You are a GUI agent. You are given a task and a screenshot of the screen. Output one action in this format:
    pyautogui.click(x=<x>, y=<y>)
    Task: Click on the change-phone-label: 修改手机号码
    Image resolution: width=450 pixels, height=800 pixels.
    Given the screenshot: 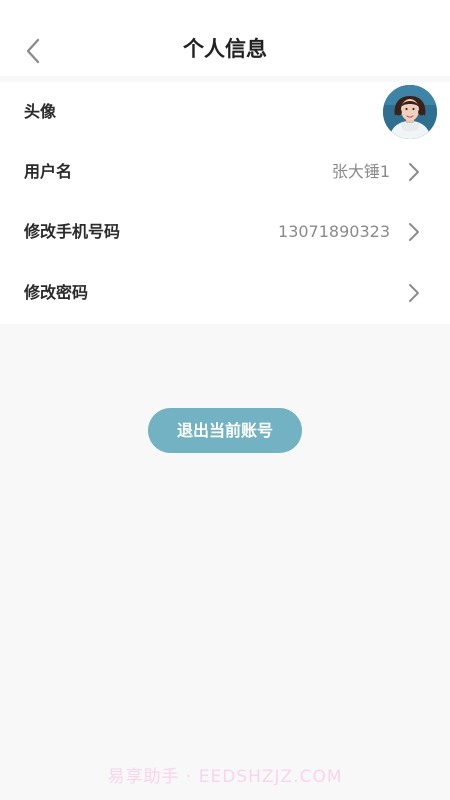 What is the action you would take?
    pyautogui.click(x=72, y=231)
    